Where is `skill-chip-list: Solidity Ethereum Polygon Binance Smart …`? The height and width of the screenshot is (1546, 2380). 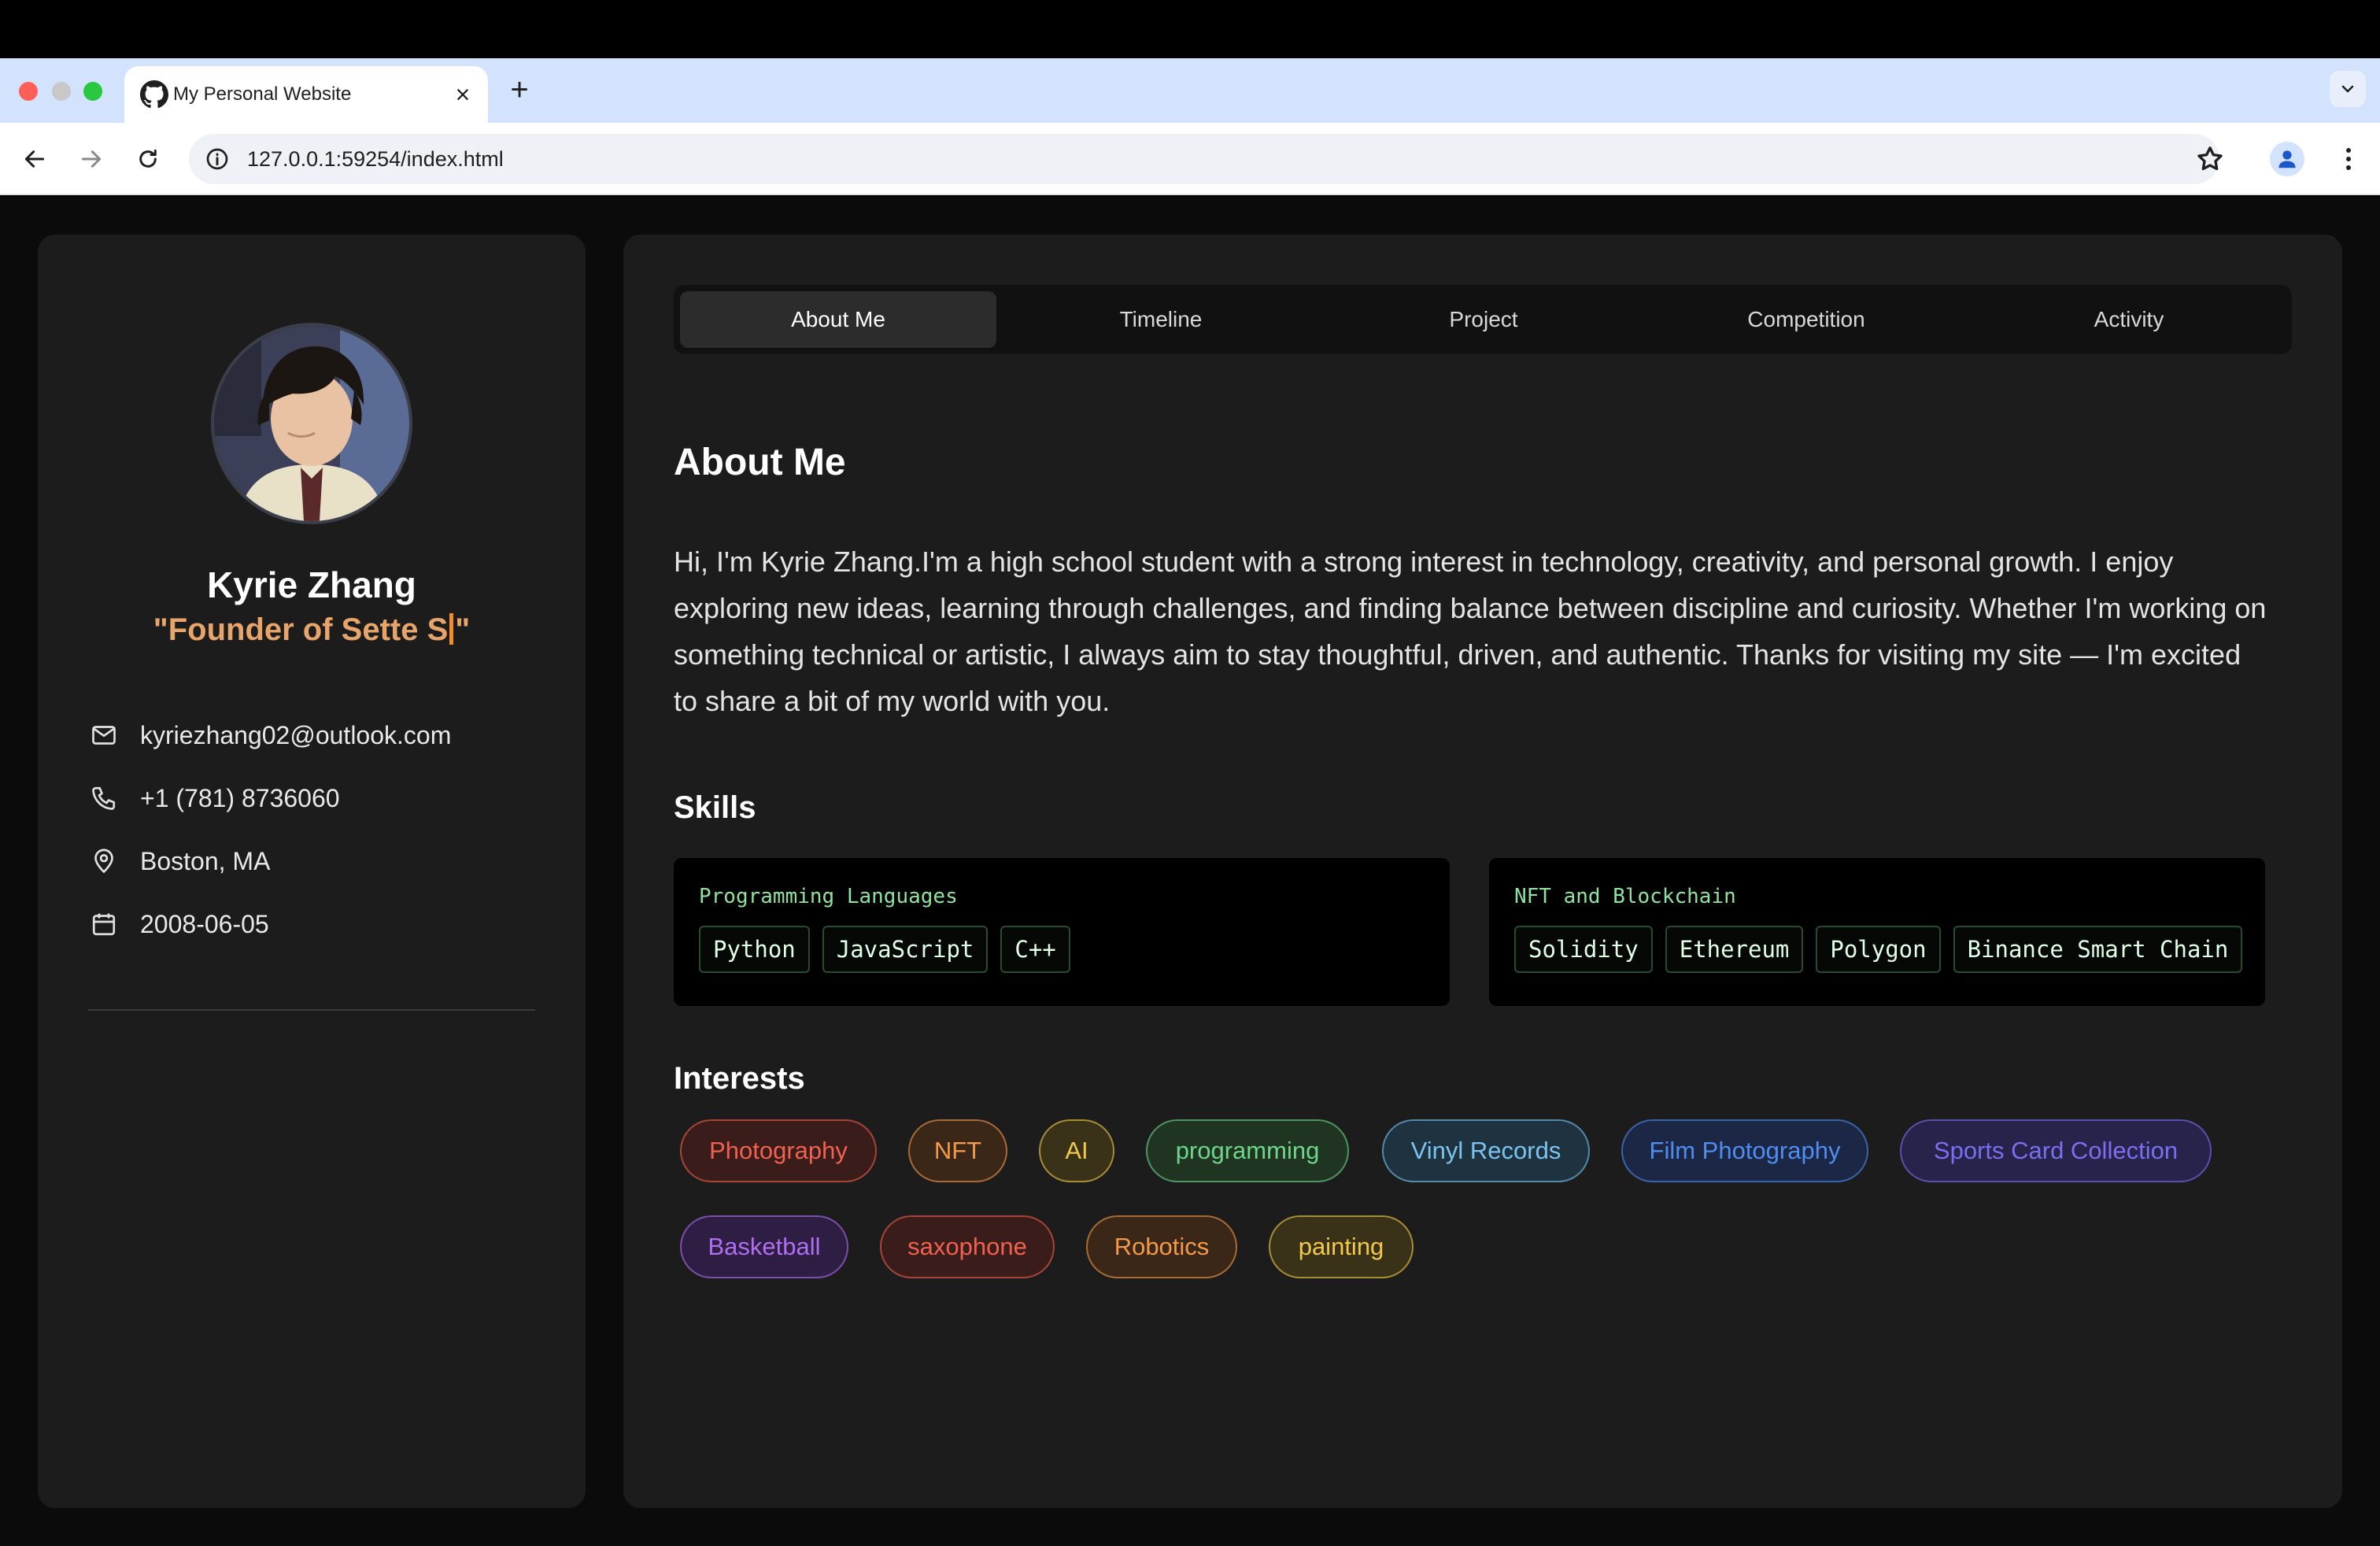 skill-chip-list: Solidity Ethereum Polygon Binance Smart … is located at coordinates (1878, 949).